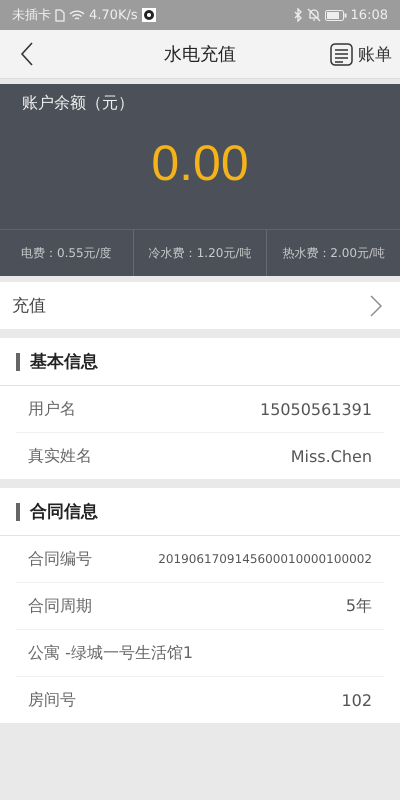 The height and width of the screenshot is (800, 400). What do you see at coordinates (316, 409) in the screenshot?
I see `field-value: 15050561391` at bounding box center [316, 409].